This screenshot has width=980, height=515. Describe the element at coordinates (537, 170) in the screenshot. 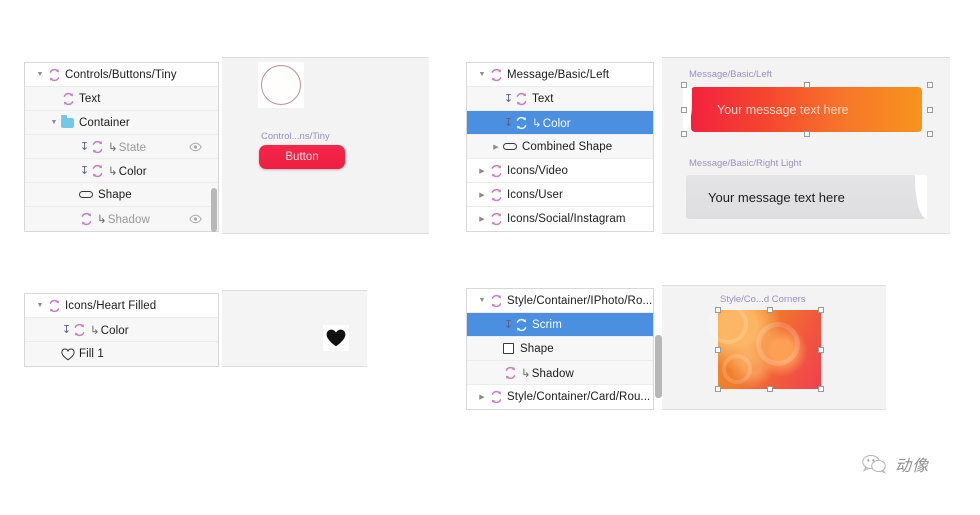

I see `layer-row-label: Icons/Video` at that location.